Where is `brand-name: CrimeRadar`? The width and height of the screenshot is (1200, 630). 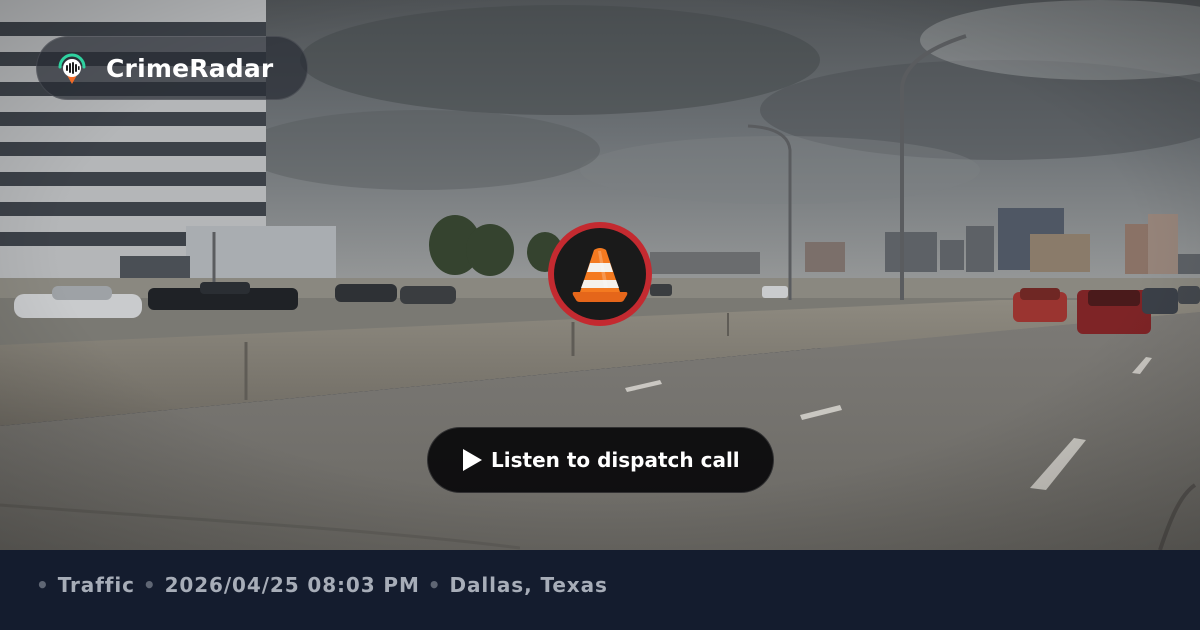 brand-name: CrimeRadar is located at coordinates (190, 68).